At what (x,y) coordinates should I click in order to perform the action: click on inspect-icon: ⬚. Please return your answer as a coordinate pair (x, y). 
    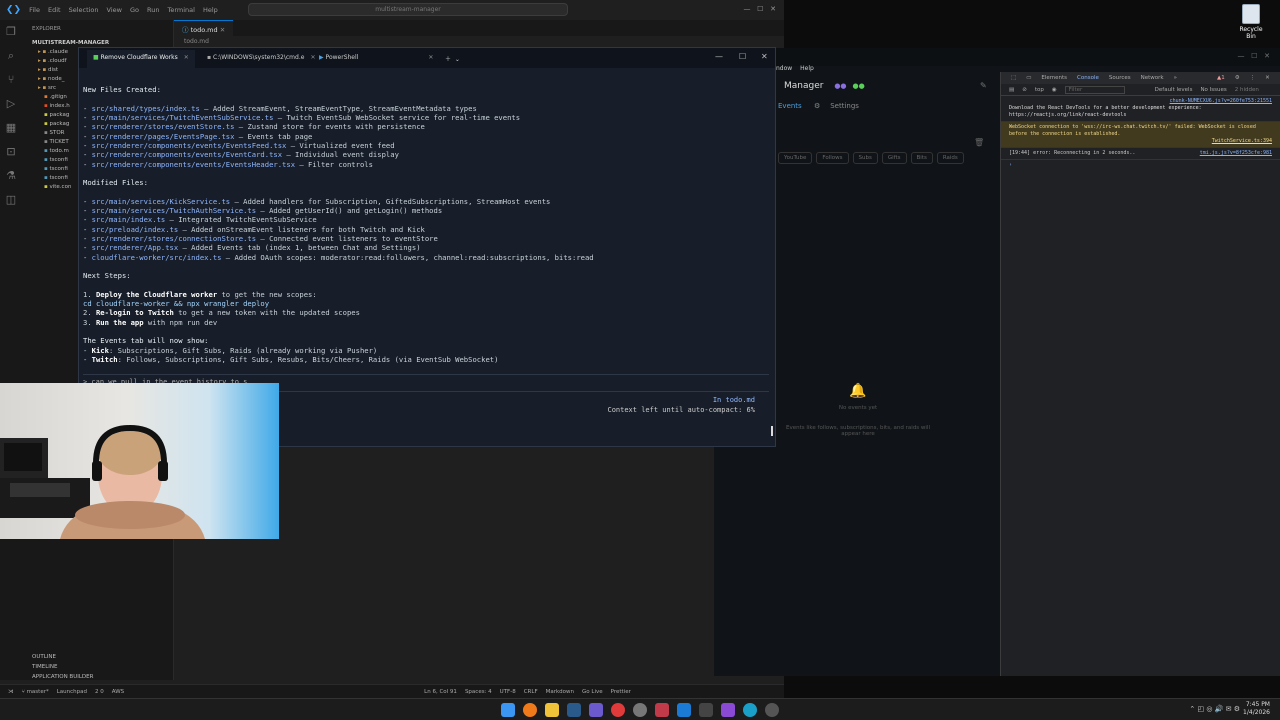
    Looking at the image, I should click on (1013, 78).